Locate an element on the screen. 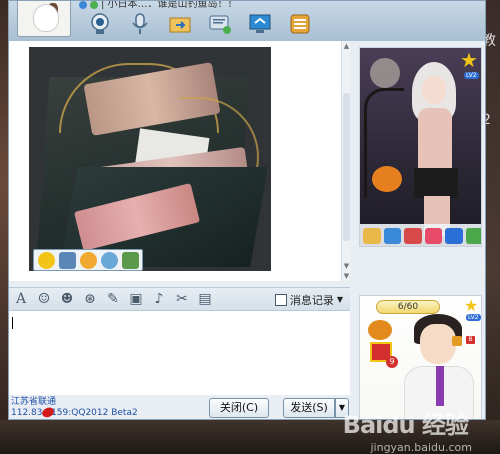 This screenshot has height=454, width=500. dress-icon is located at coordinates (433, 236).